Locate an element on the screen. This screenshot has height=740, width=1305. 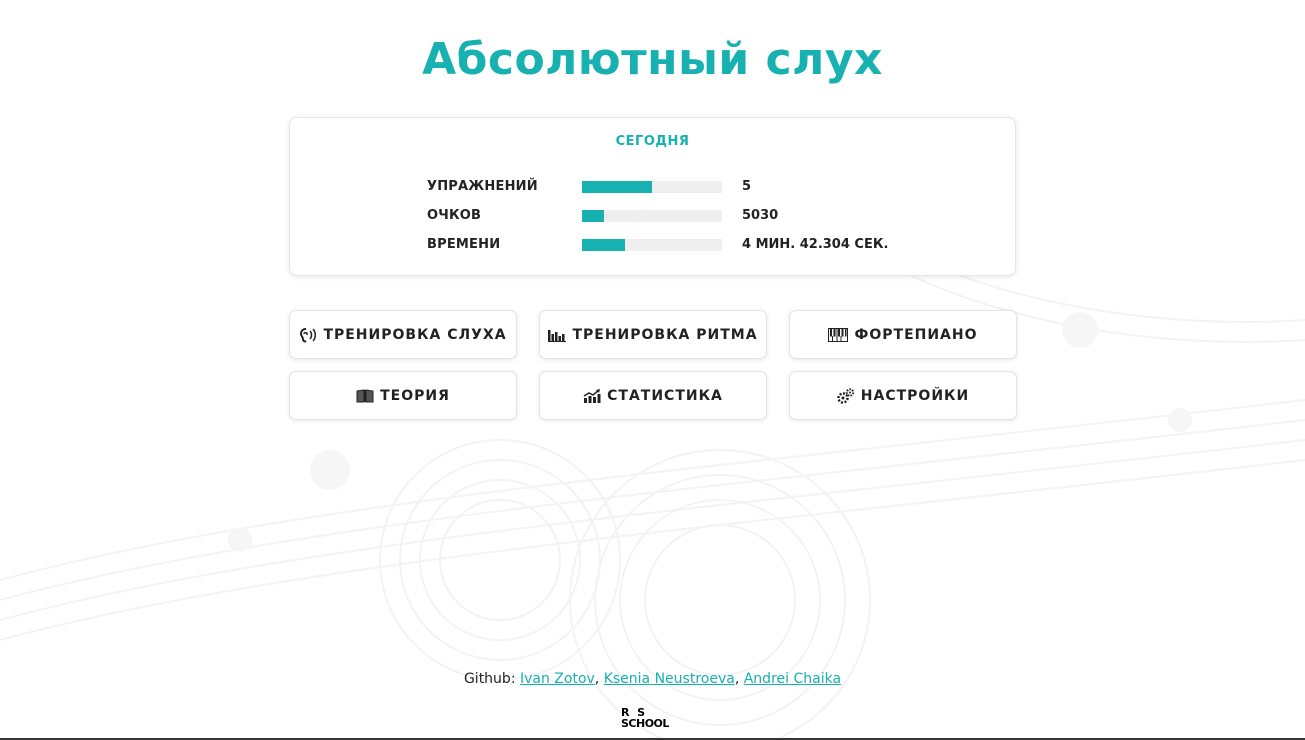
author-link-3: Andrei Chaika is located at coordinates (792, 679).